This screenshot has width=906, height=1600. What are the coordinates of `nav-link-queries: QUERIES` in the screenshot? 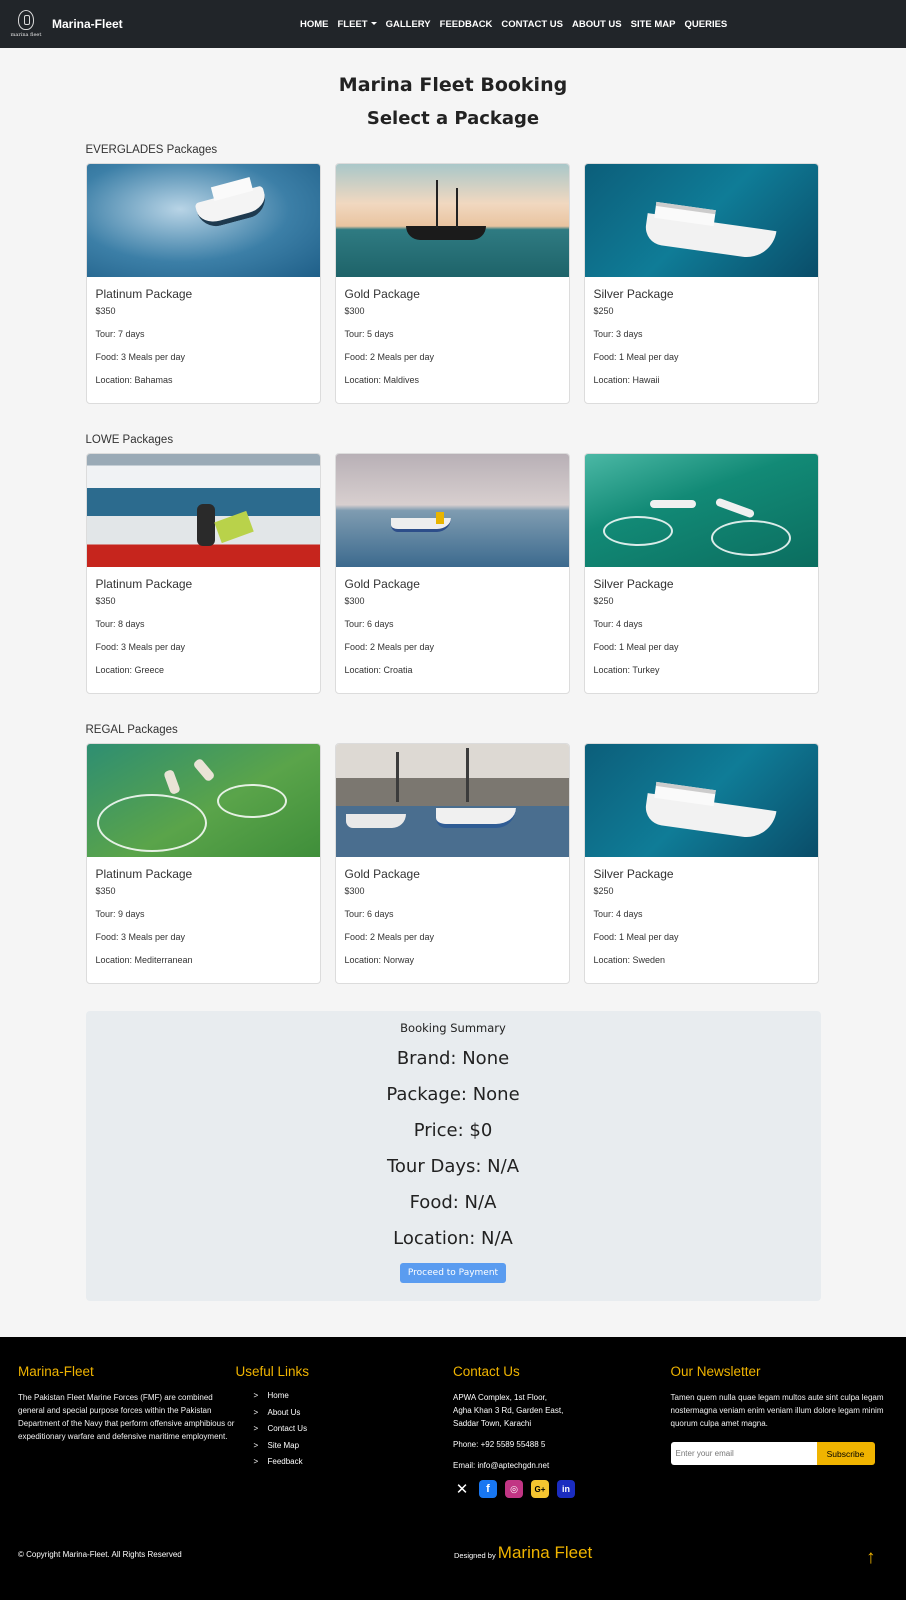 It's located at (706, 24).